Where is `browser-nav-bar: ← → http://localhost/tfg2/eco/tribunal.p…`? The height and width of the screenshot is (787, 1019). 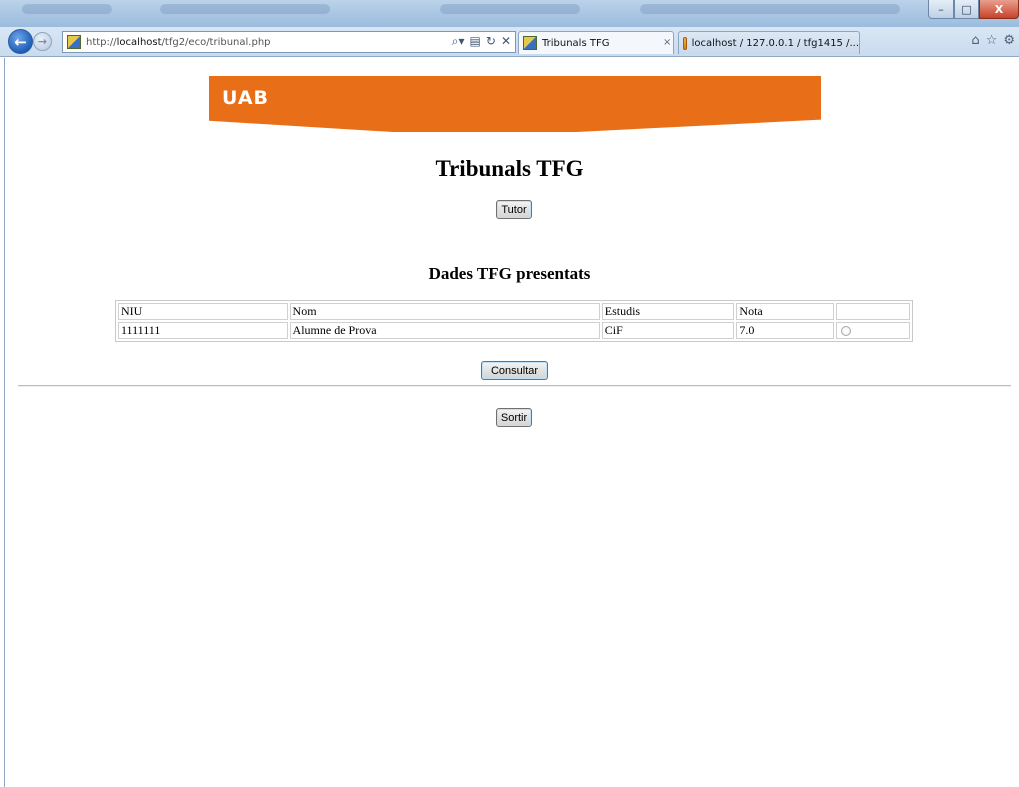 browser-nav-bar: ← → http://localhost/tfg2/eco/tribunal.p… is located at coordinates (509, 42).